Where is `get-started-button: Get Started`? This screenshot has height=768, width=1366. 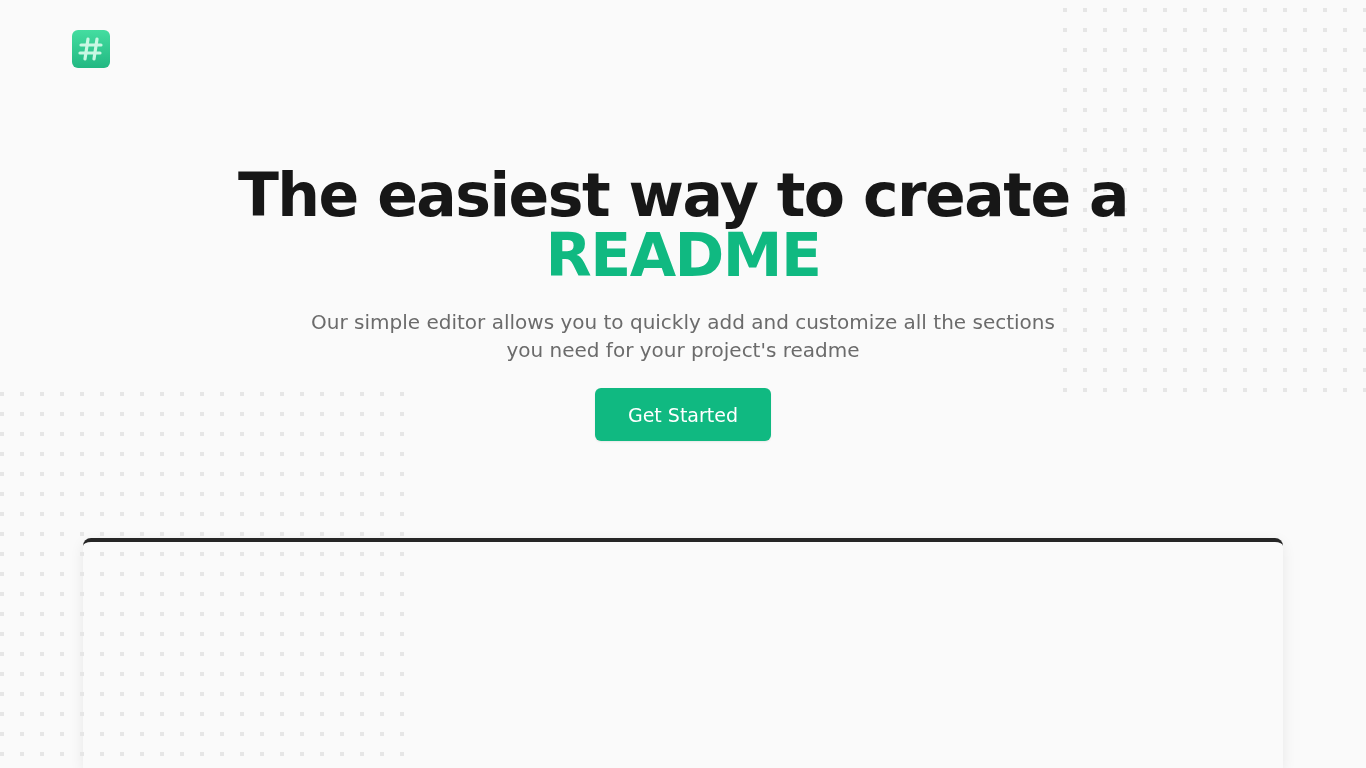
get-started-button: Get Started is located at coordinates (683, 414).